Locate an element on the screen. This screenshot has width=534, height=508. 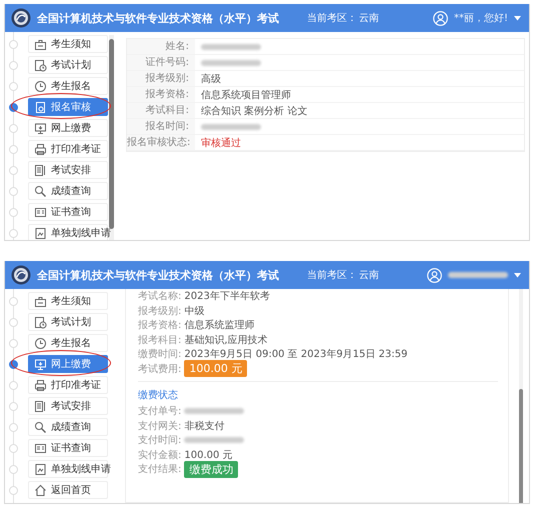
region-name: 云南 is located at coordinates (369, 18).